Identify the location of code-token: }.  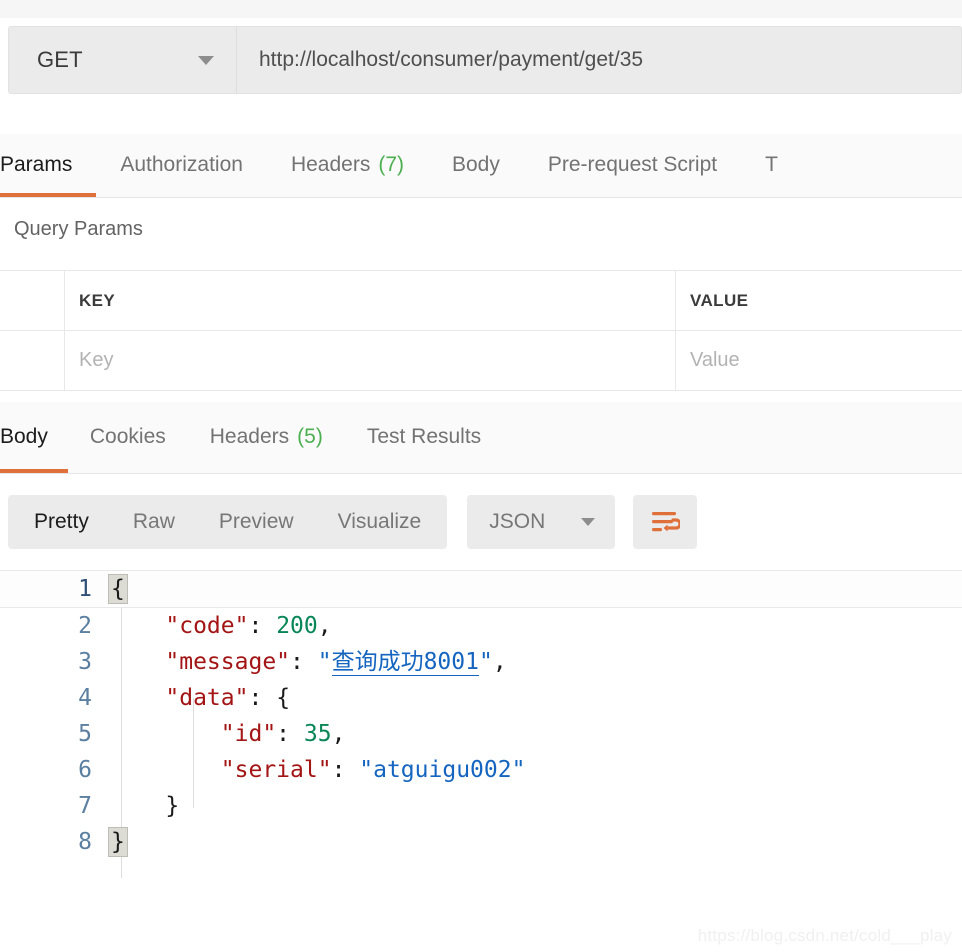
(172, 806).